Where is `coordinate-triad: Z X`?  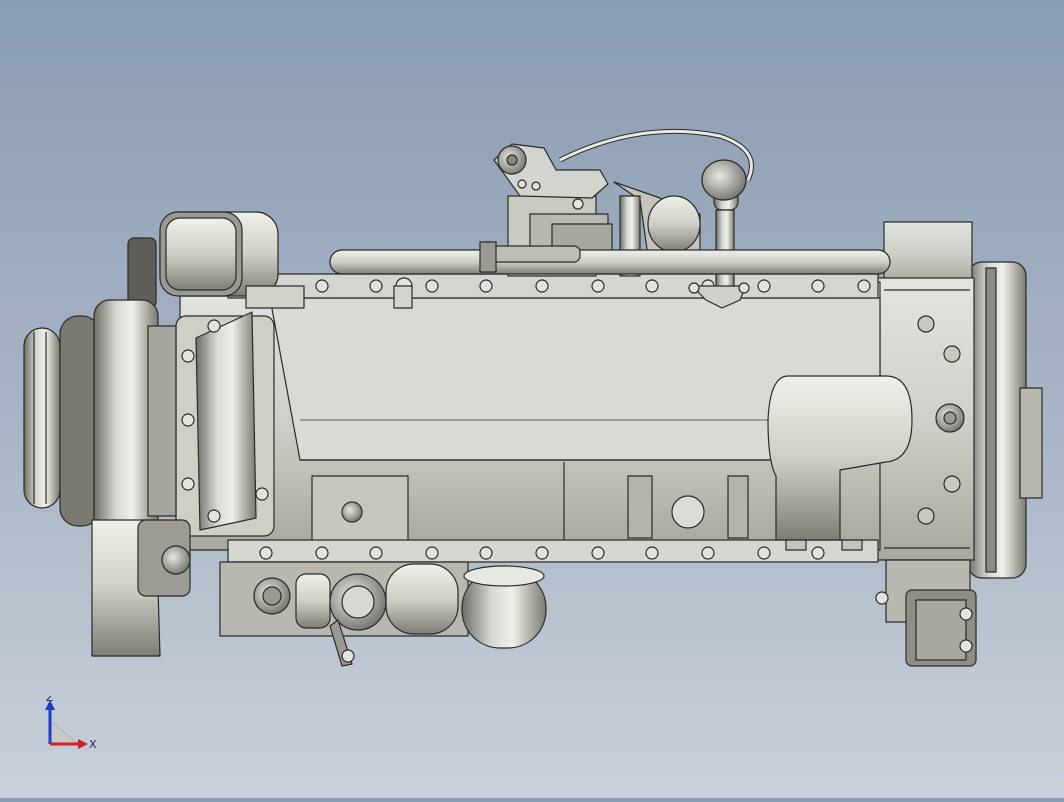 coordinate-triad: Z X is located at coordinates (71, 723).